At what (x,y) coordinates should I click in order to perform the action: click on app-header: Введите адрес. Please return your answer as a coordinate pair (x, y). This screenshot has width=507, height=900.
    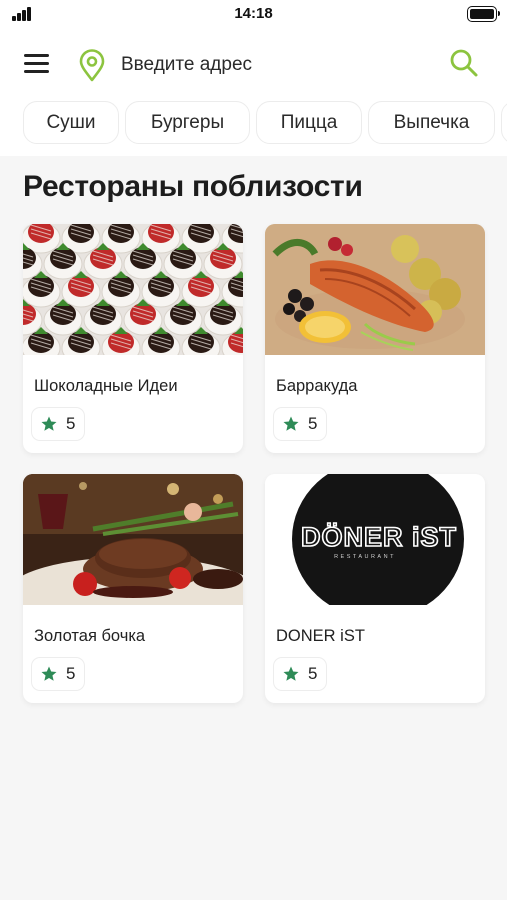
    Looking at the image, I should click on (253, 65).